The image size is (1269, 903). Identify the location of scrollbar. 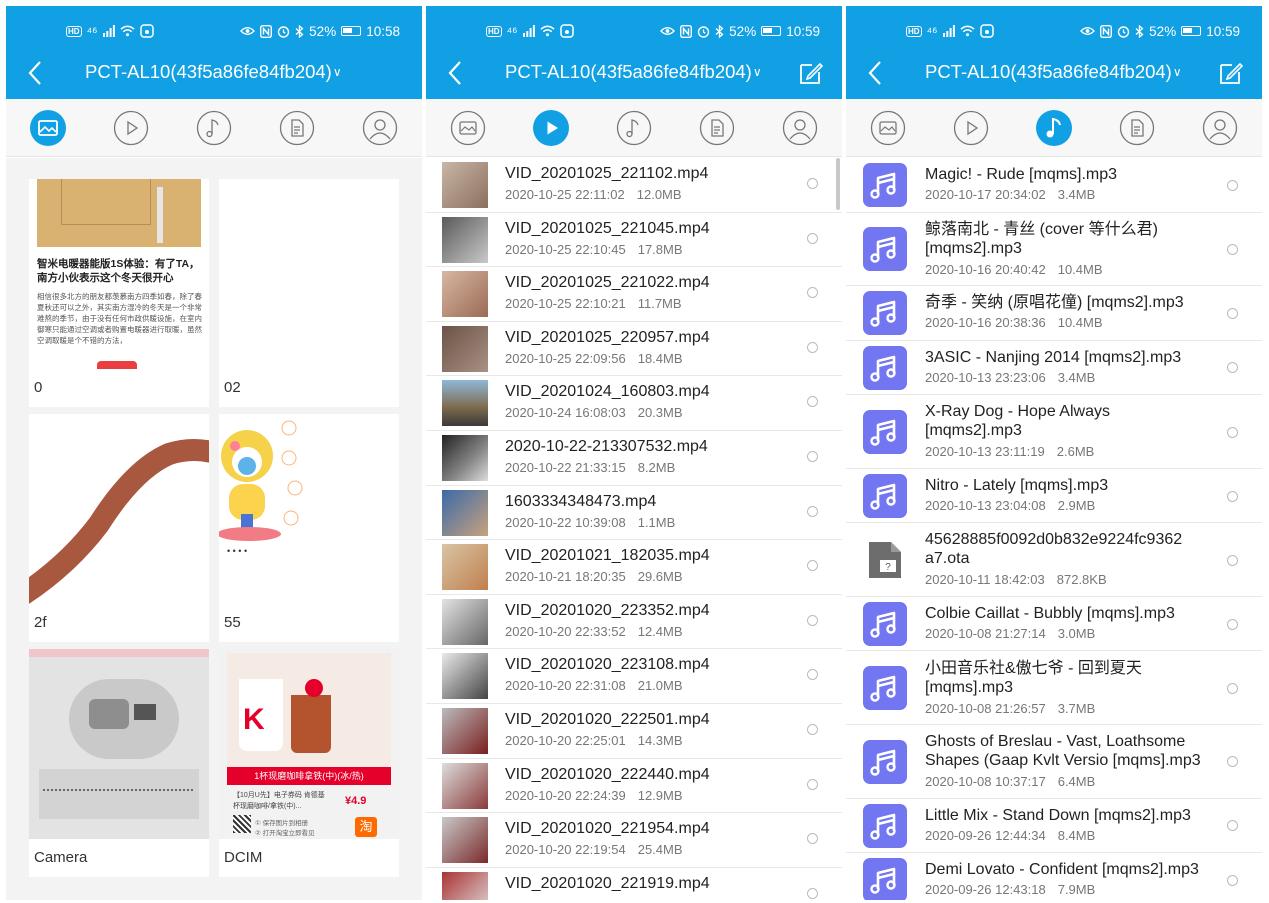
(838, 184).